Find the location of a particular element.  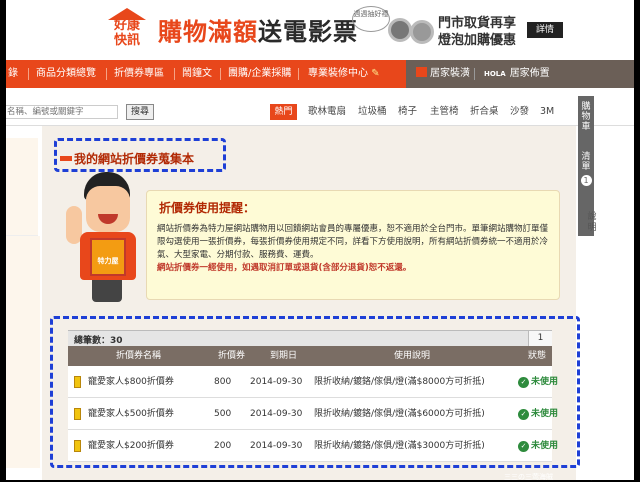

col-description: 使用說明 is located at coordinates (412, 356).